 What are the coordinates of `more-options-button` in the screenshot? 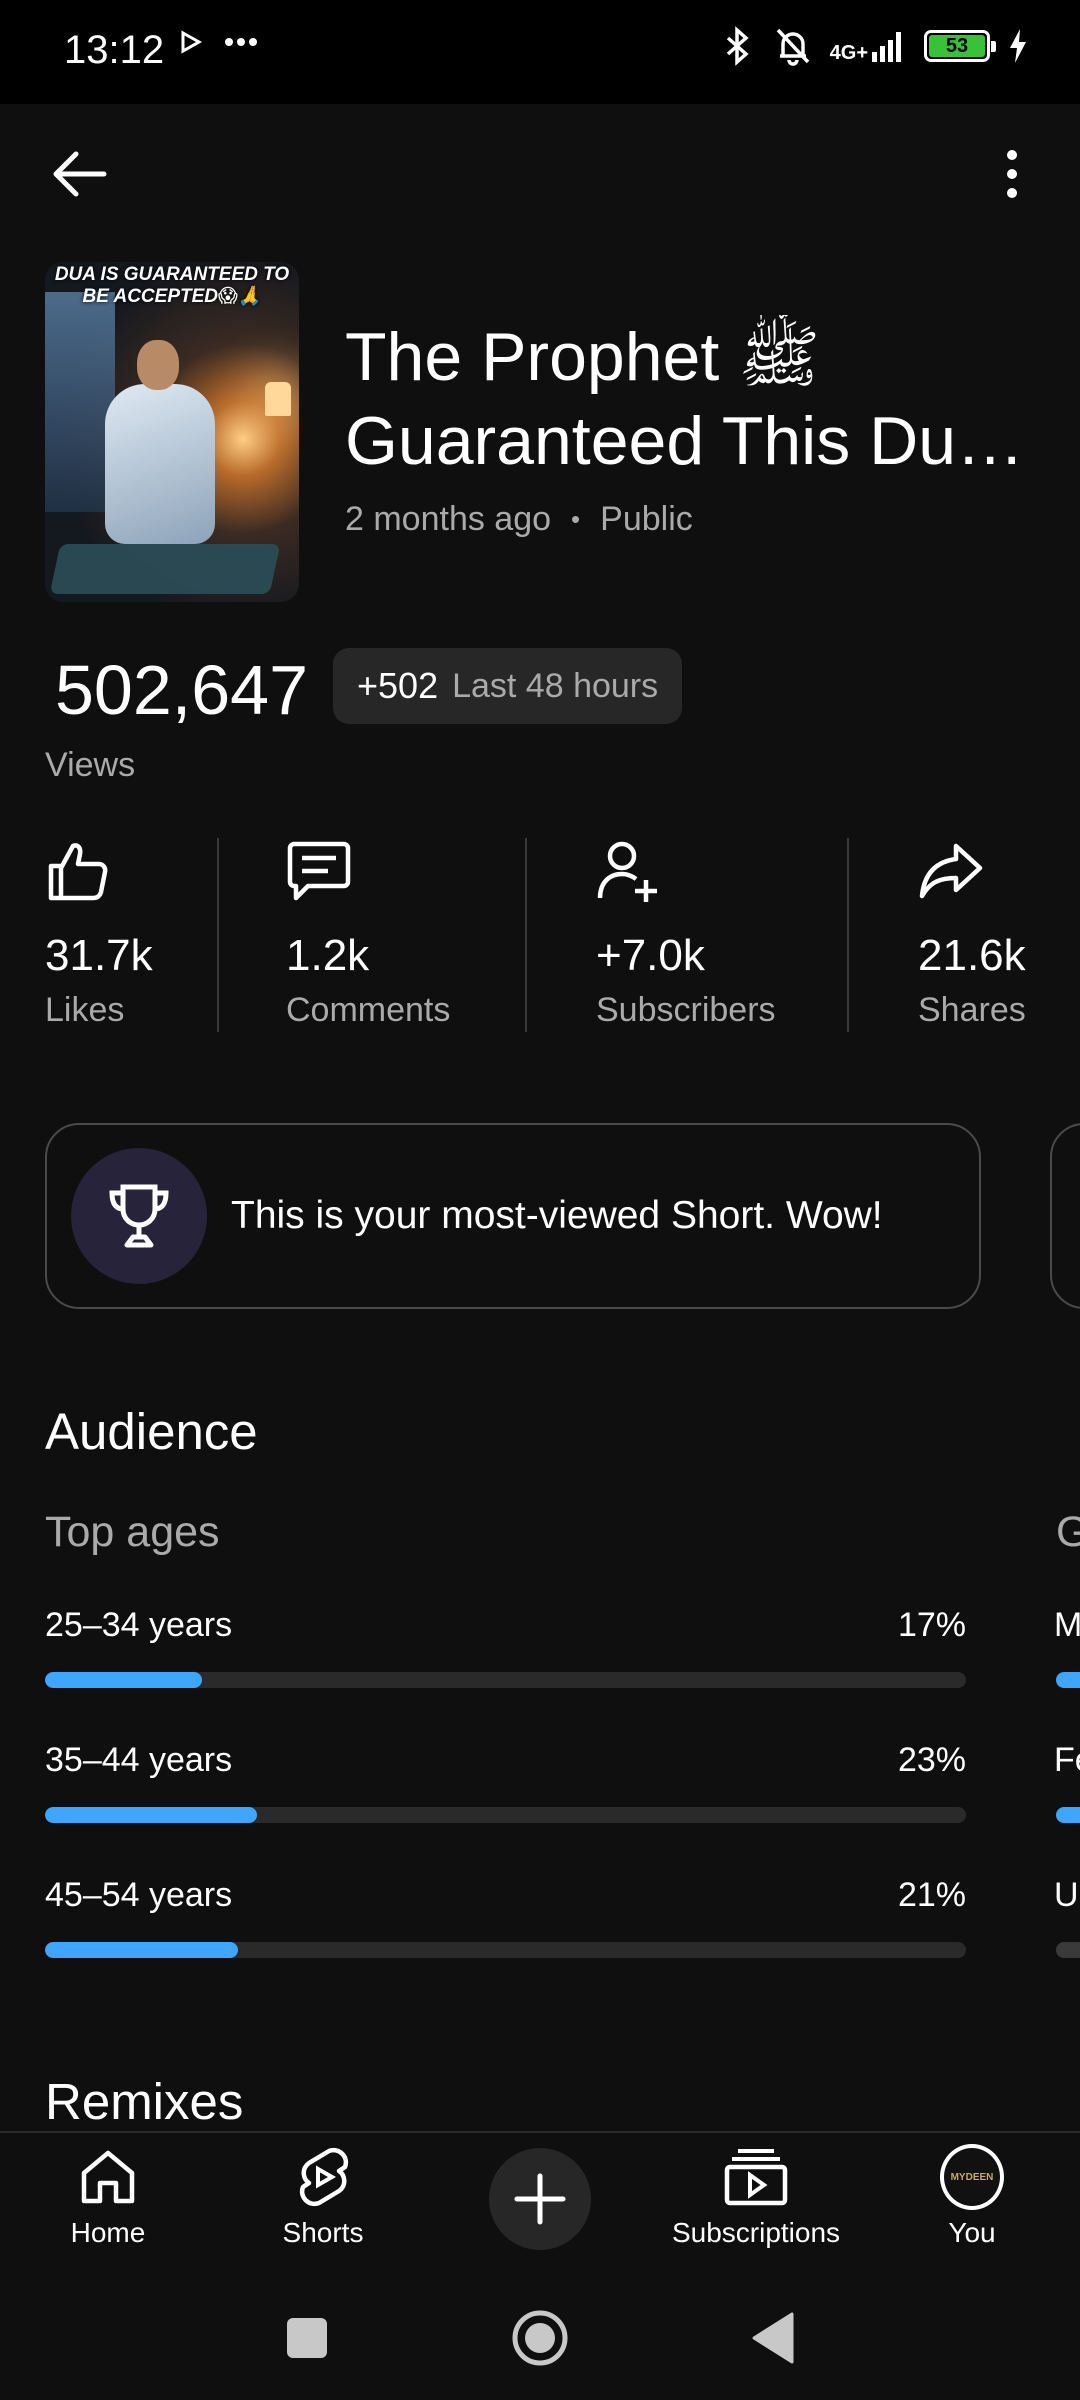 It's located at (1012, 174).